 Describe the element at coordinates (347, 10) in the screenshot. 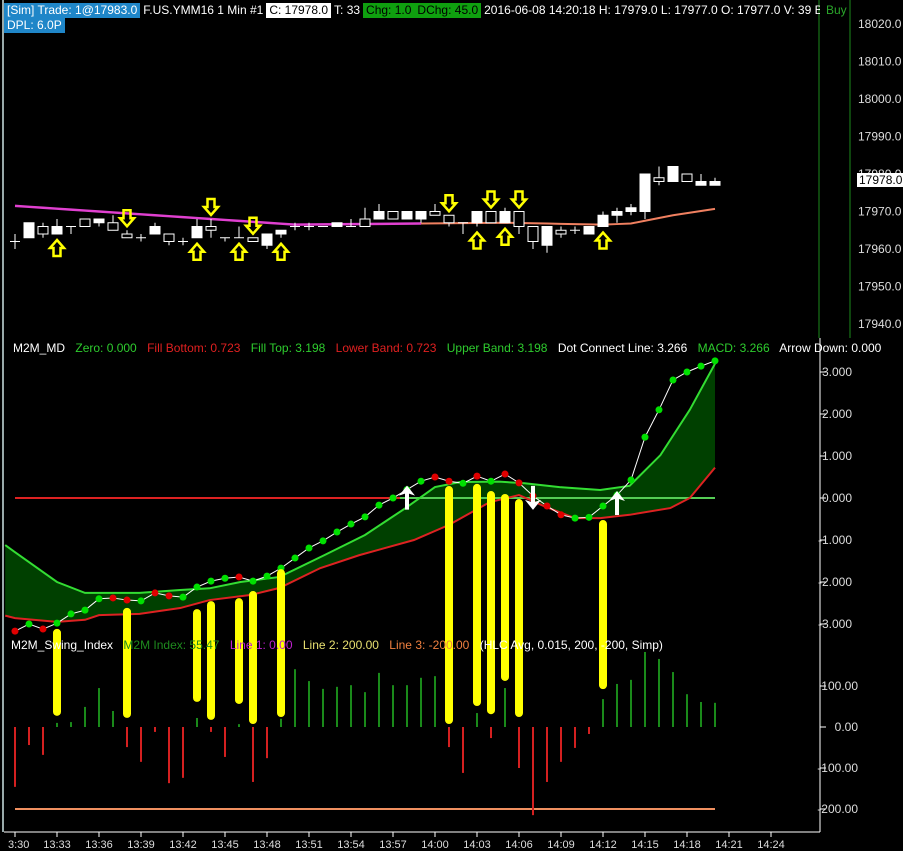

I see `ticks-value: T: 33` at that location.